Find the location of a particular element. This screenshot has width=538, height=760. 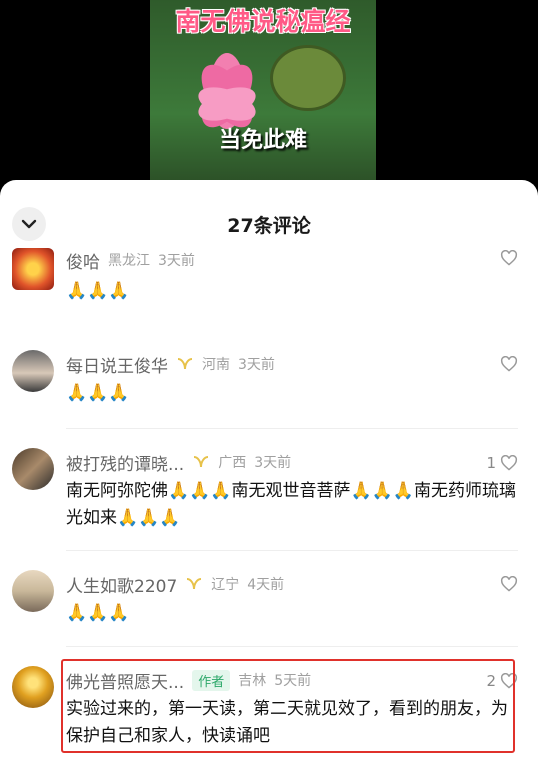

comment-text: 南无阿弥陀佛🙏🙏🙏南无观世音菩萨🙏🙏🙏南无药师琉璃光如来🙏🙏🙏 is located at coordinates (291, 504).